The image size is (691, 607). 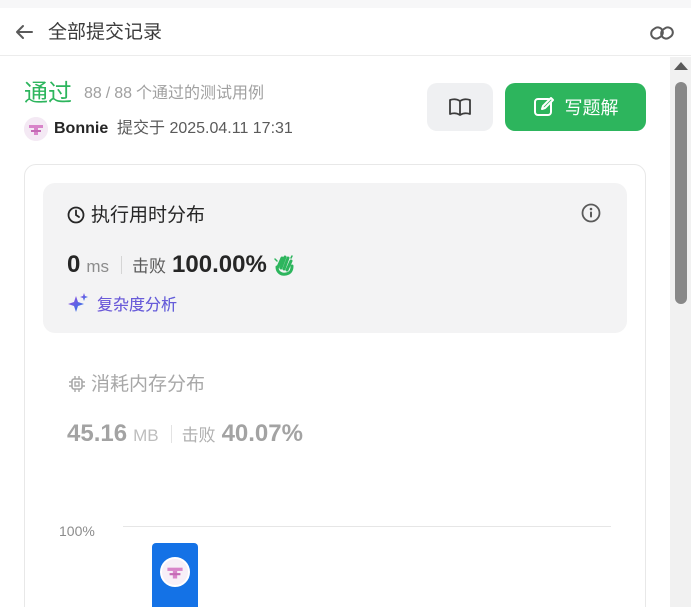 I want to click on solutions-button, so click(x=460, y=107).